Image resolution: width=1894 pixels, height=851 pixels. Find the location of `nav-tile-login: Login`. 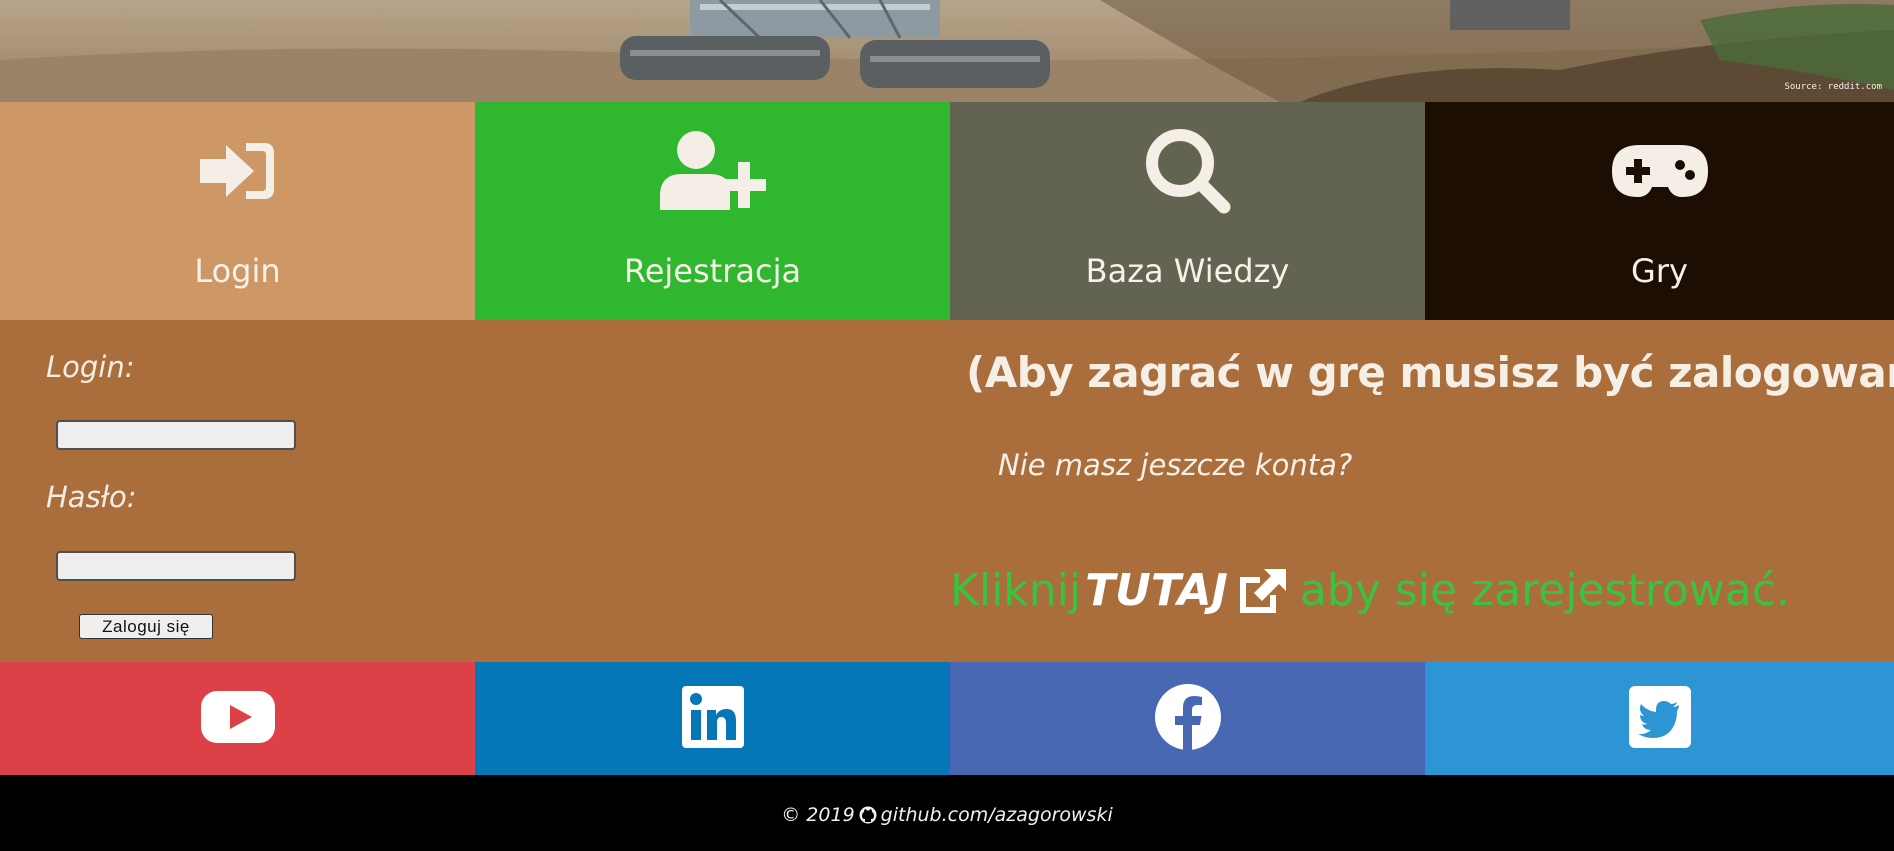

nav-tile-login: Login is located at coordinates (237, 211).